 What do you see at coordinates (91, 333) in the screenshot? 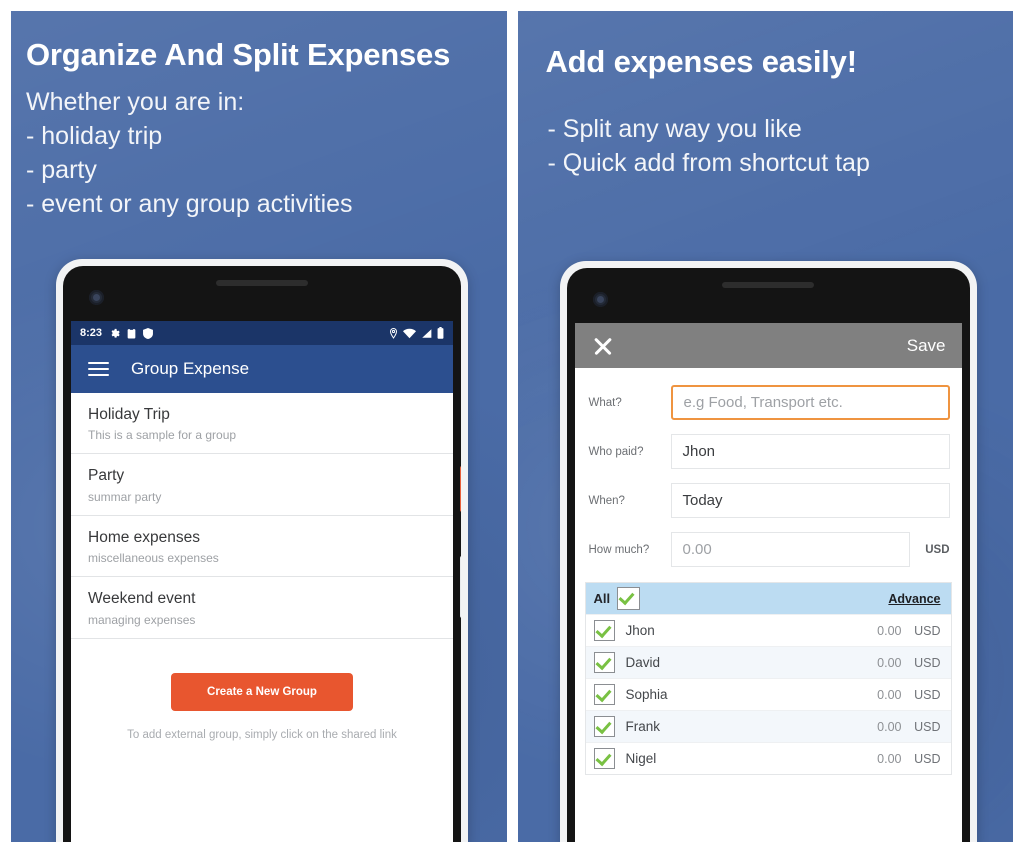
I see `status-bar-time: 8:23` at bounding box center [91, 333].